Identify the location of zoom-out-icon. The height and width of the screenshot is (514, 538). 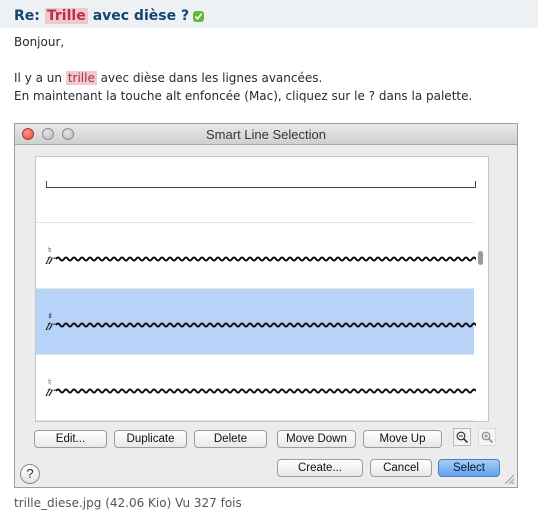
(462, 437).